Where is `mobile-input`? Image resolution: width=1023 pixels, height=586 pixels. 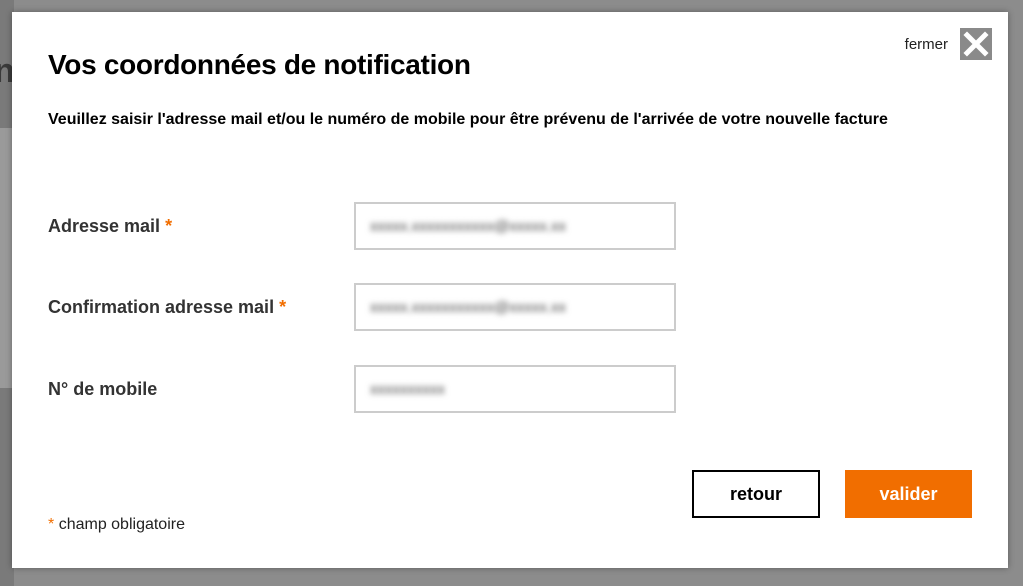 mobile-input is located at coordinates (521, 389).